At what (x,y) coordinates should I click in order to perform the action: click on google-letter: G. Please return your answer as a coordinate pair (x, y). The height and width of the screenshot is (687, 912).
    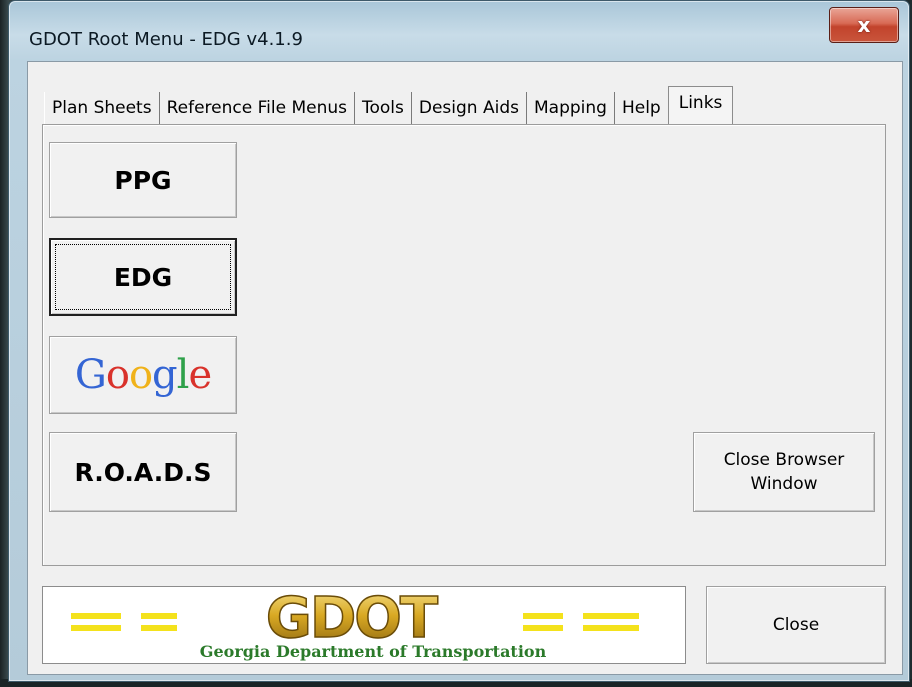
    Looking at the image, I should click on (90, 375).